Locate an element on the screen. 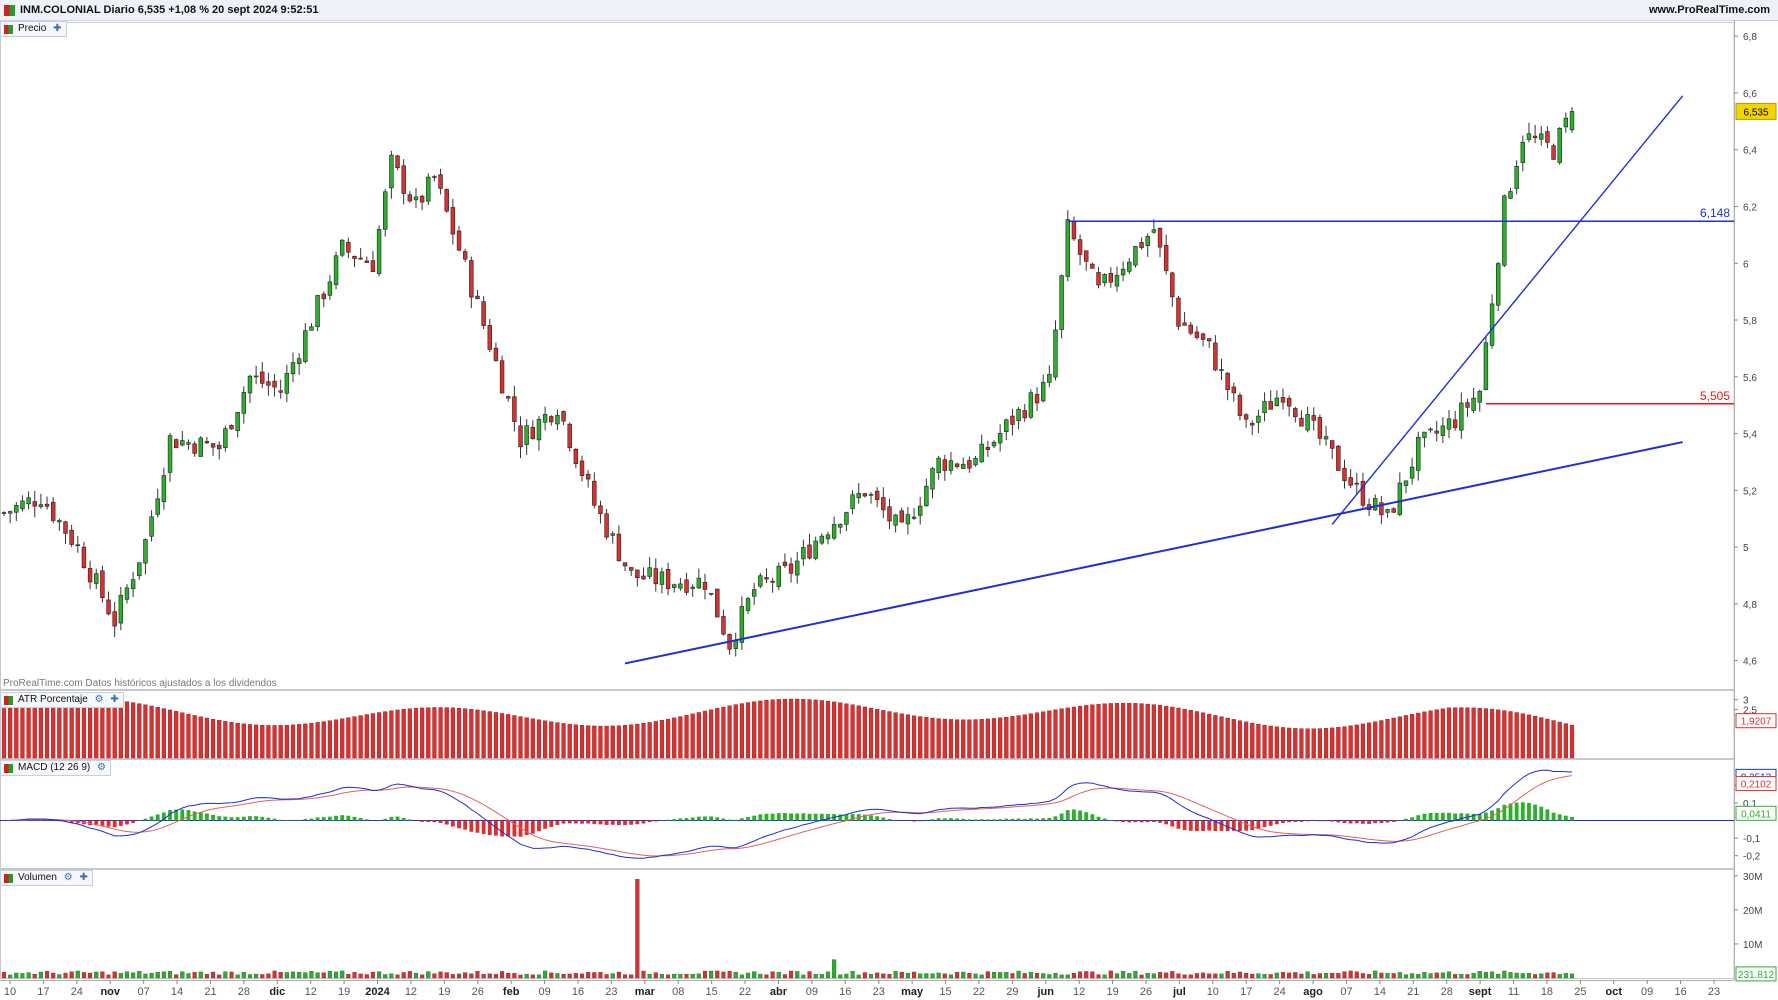  price-panel-label: Precio ✚ is located at coordinates (33, 29).